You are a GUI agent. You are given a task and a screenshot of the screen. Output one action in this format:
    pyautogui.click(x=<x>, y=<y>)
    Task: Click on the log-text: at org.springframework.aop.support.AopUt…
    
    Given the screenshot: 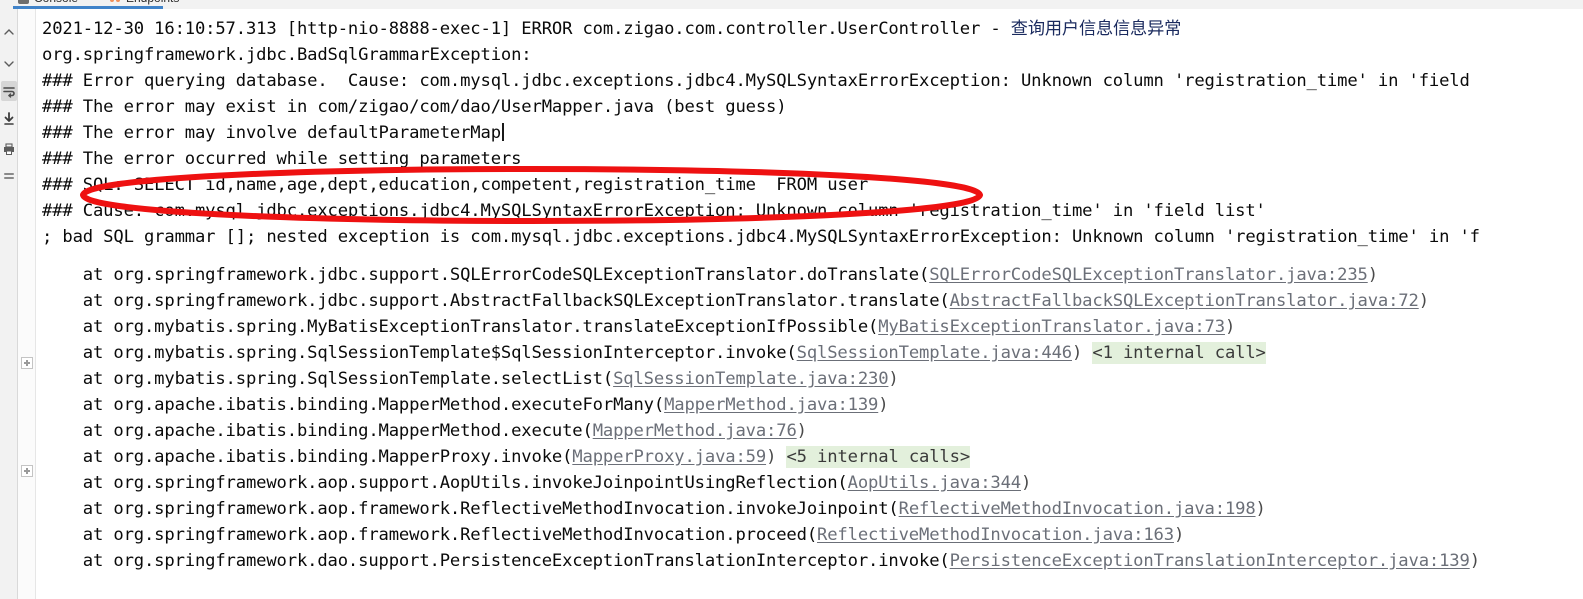 What is the action you would take?
    pyautogui.click(x=445, y=483)
    